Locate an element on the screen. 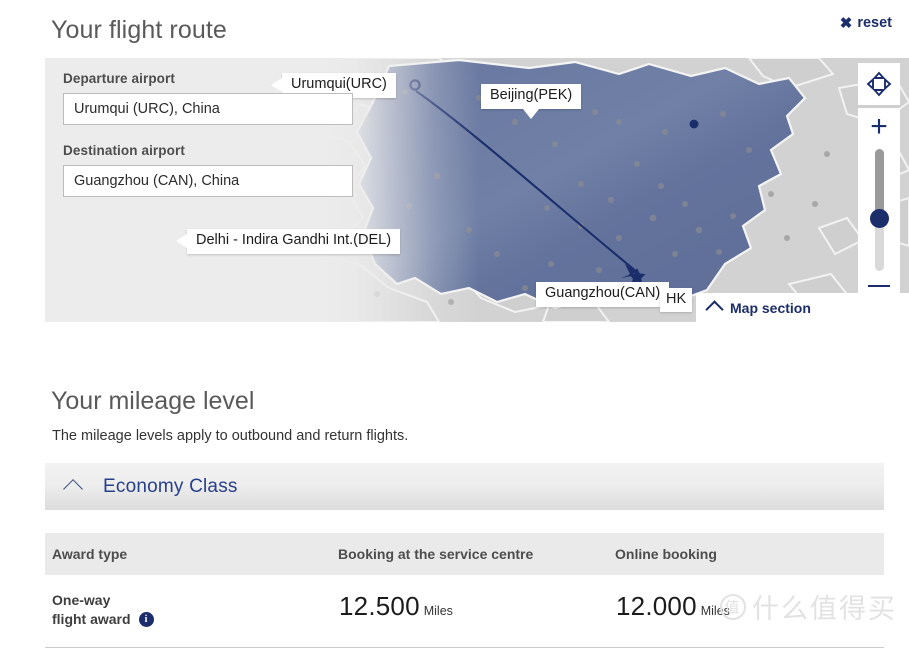 This screenshot has height=648, width=909. map-section-toggle: Map section is located at coordinates (802, 307).